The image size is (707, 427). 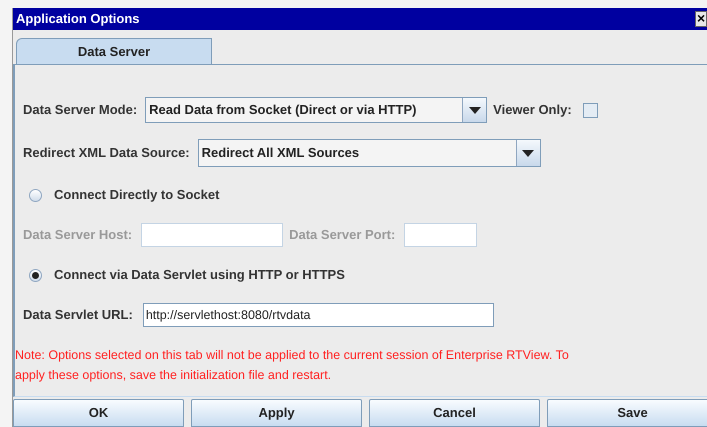 I want to click on radio-label: Connect via Data Servlet using HTTP or HTTPS, so click(x=199, y=275).